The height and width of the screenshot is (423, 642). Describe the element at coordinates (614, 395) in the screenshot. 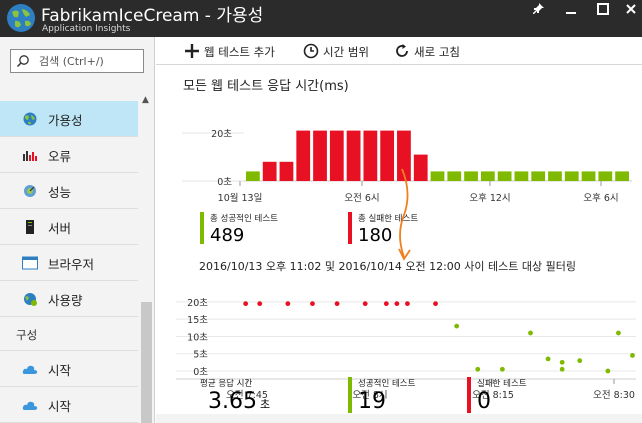

I see `x-tick-label: 오전 8:30` at that location.